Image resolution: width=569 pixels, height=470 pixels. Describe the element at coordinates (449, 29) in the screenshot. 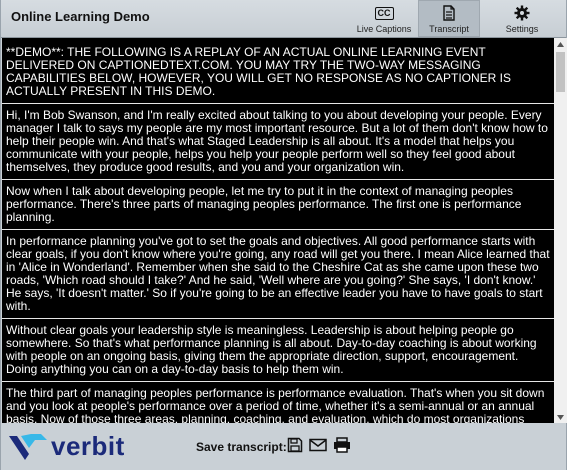

I see `transcript-label: Transcript` at that location.